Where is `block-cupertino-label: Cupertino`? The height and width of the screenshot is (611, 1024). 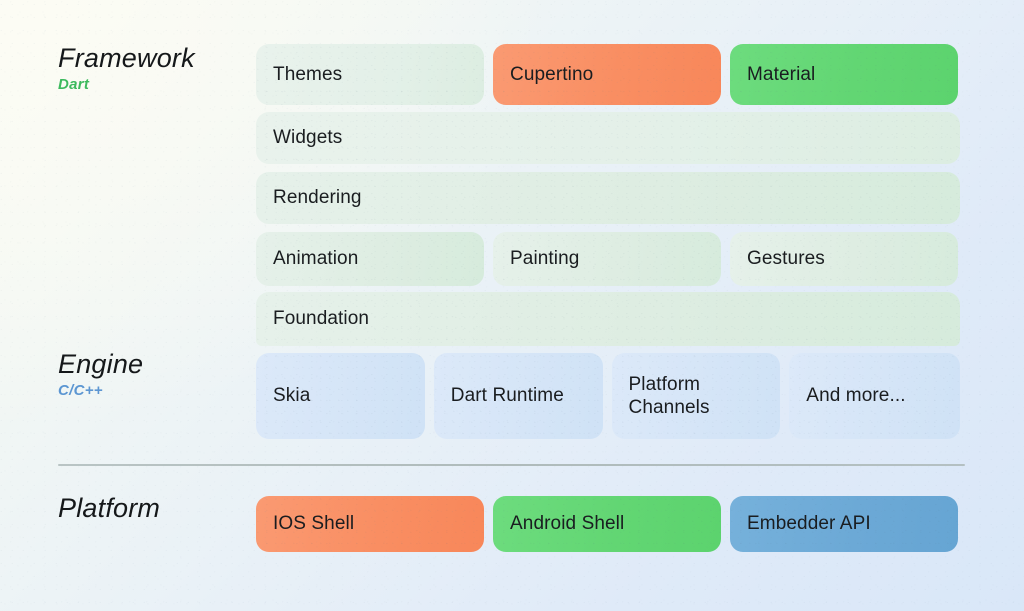 block-cupertino-label: Cupertino is located at coordinates (552, 74).